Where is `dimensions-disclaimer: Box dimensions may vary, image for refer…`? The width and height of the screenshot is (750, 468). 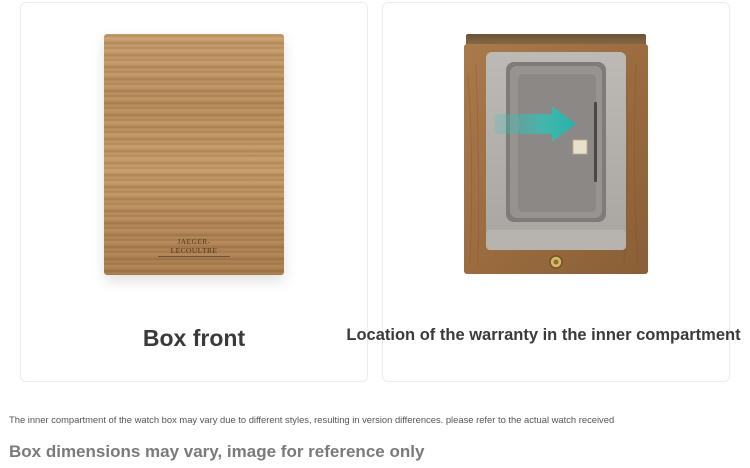
dimensions-disclaimer: Box dimensions may vary, image for refer… is located at coordinates (217, 451).